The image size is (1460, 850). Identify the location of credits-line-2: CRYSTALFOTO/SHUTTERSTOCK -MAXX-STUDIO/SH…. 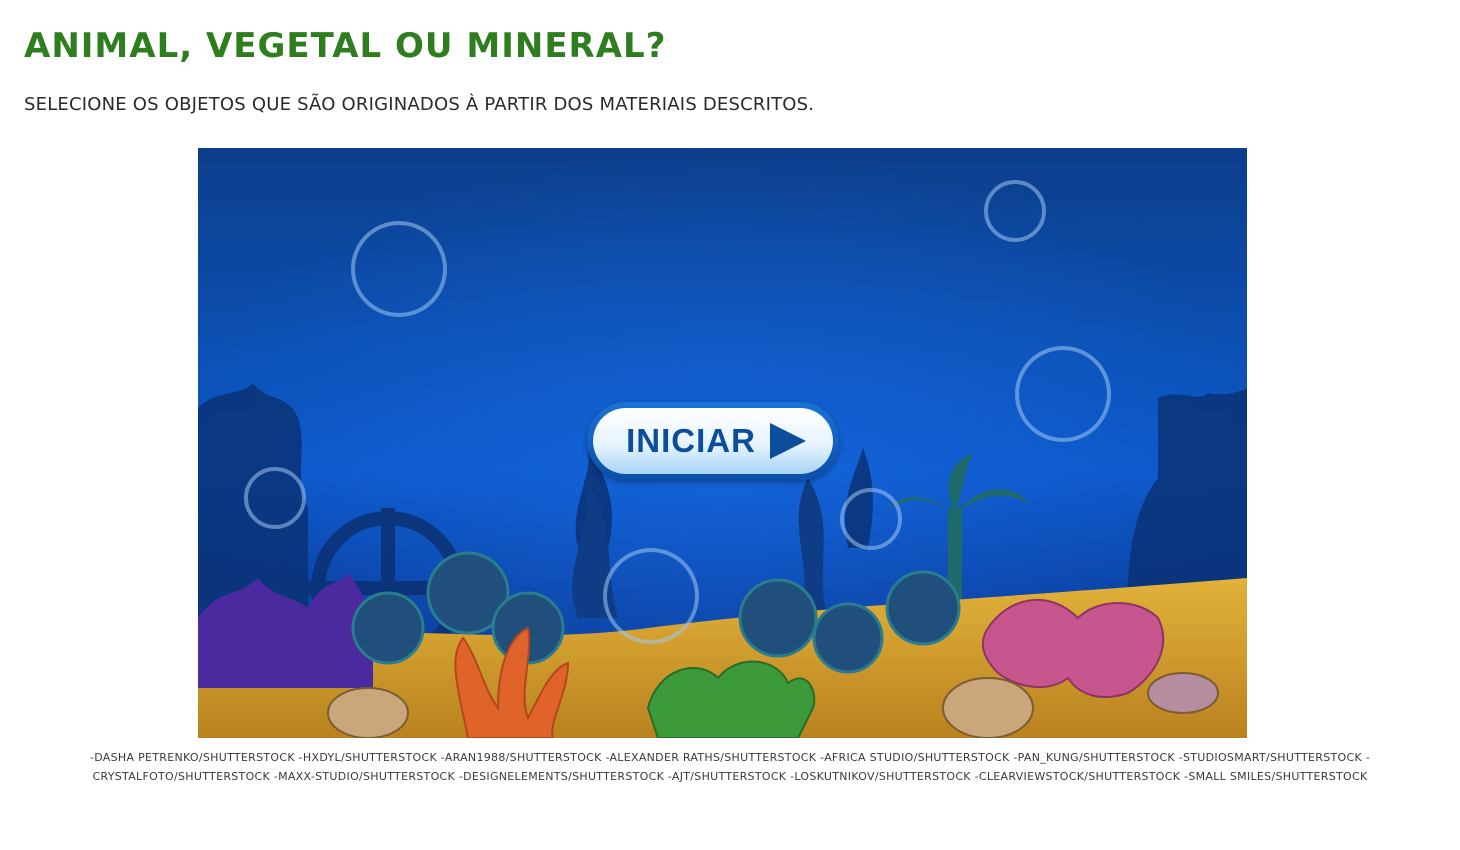
(730, 776).